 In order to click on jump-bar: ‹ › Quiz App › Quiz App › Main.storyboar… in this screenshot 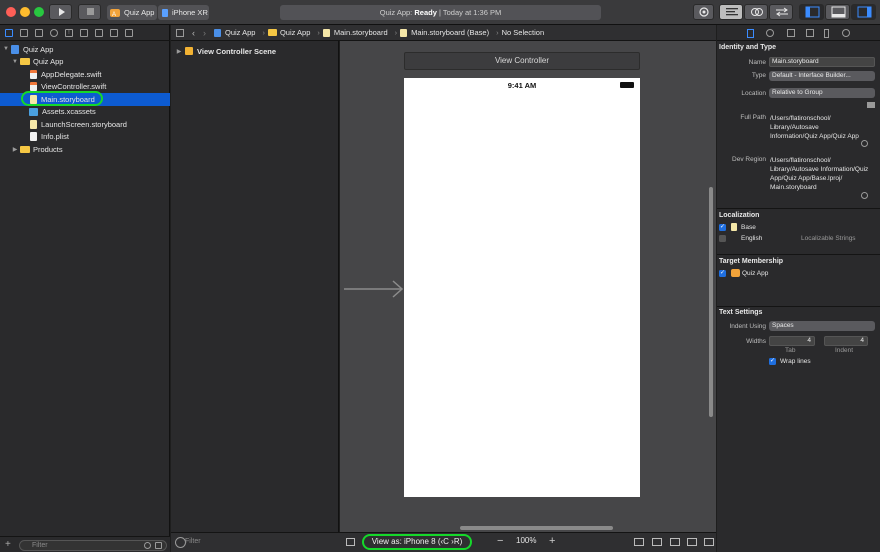, I will do `click(443, 33)`.